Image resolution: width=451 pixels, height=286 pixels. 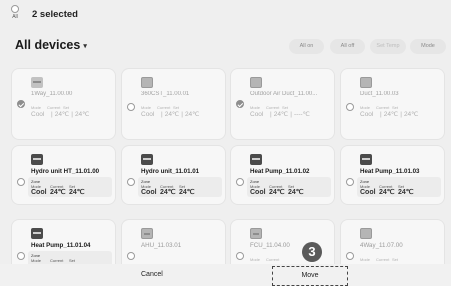 I want to click on device-name: Heat Pump_11.01.02, so click(x=280, y=171).